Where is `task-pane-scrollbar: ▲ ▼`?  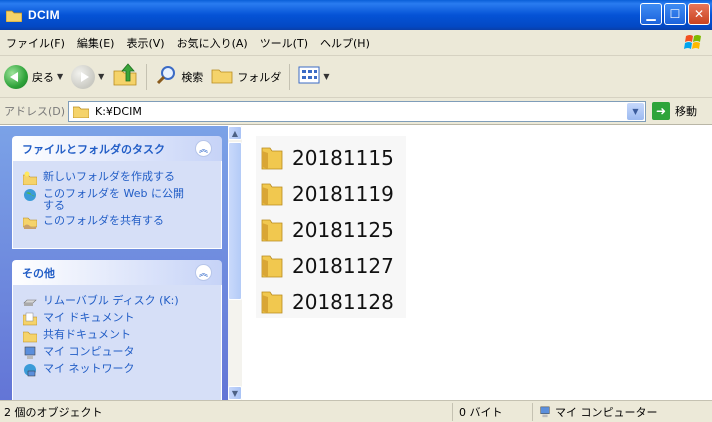
task-pane-scrollbar: ▲ ▼ is located at coordinates (235, 263).